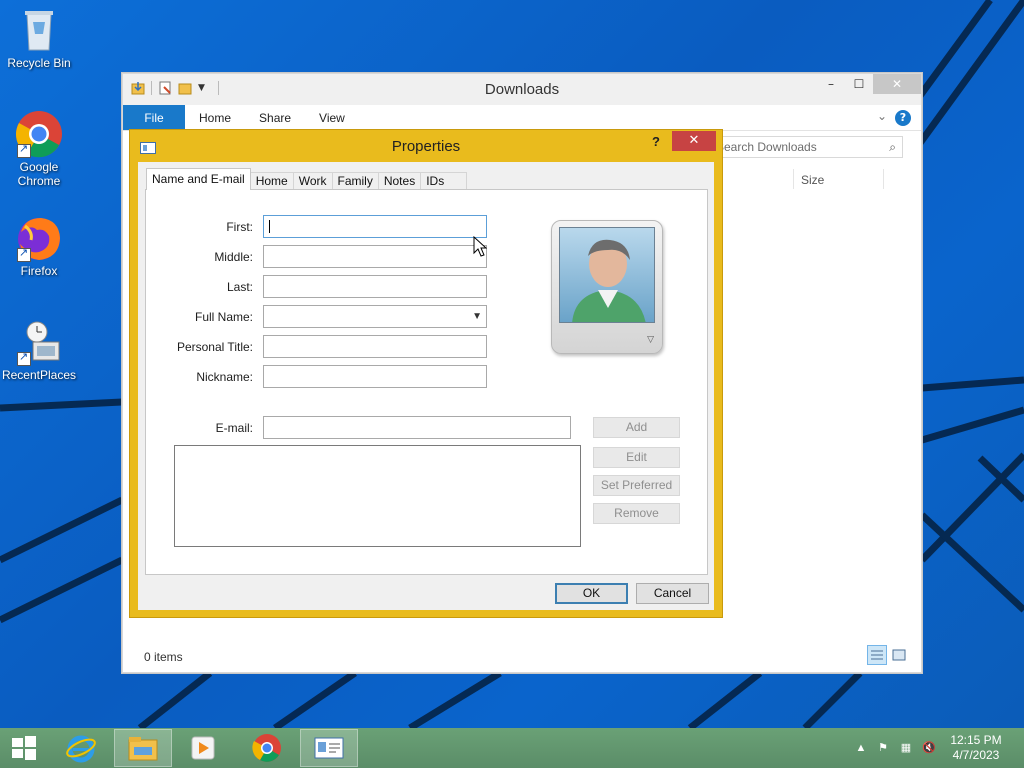 The width and height of the screenshot is (1024, 768). I want to click on file-explorer-icon, so click(143, 749).